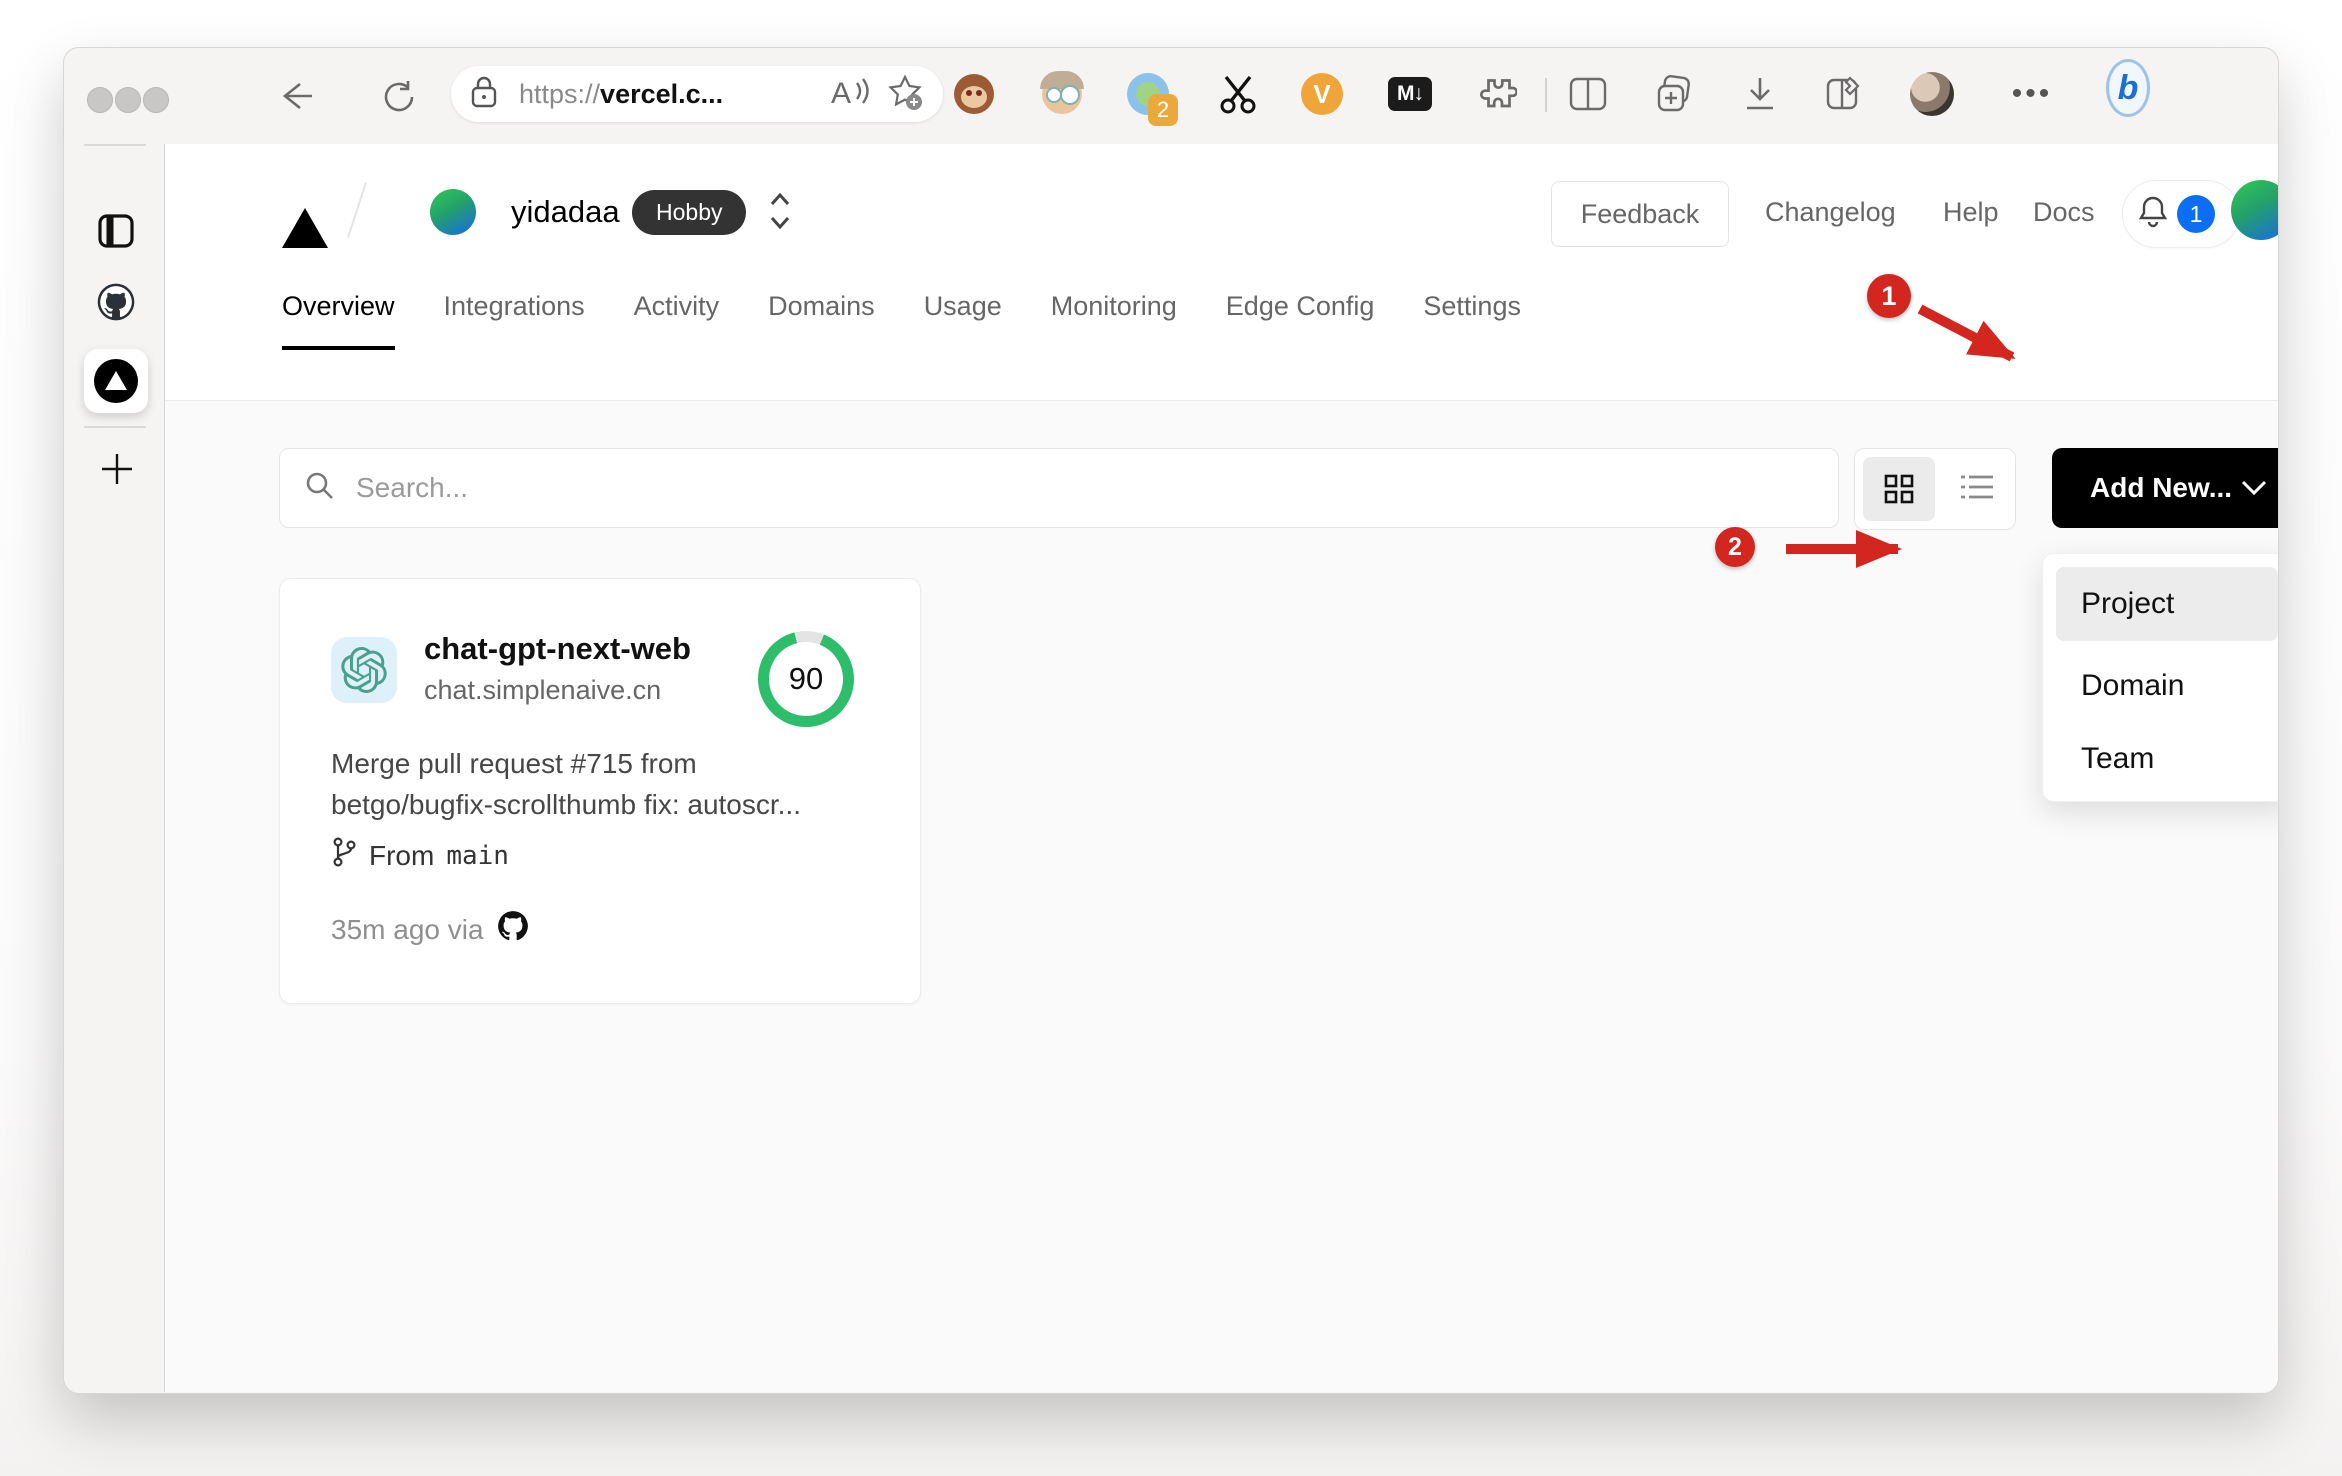 This screenshot has height=1476, width=2342. Describe the element at coordinates (344, 855) in the screenshot. I see `git-branch-icon` at that location.